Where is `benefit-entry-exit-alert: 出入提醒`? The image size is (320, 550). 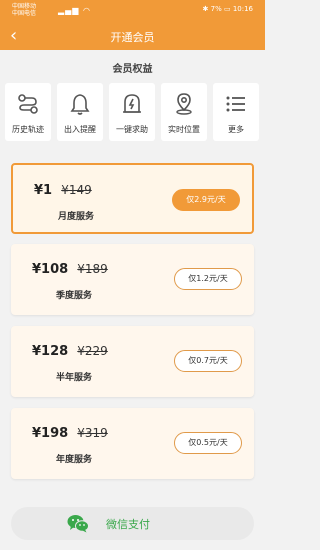
benefit-entry-exit-alert: 出入提醒 is located at coordinates (80, 112).